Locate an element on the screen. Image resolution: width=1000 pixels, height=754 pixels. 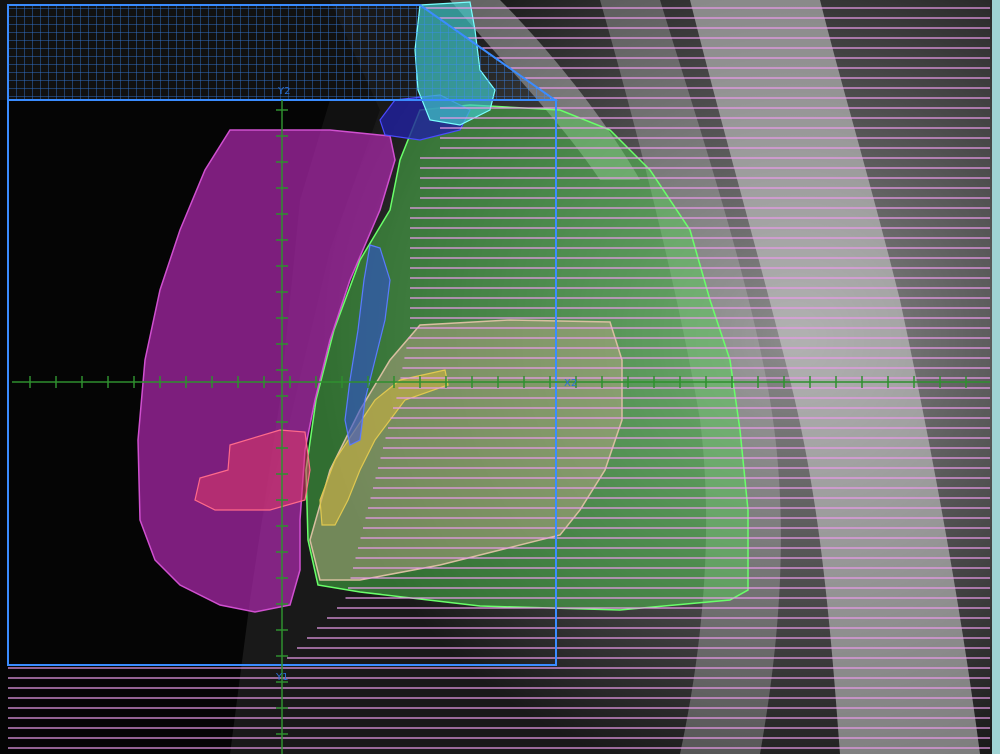
axis-tag-bottom: Y1 is located at coordinates (281, 677).